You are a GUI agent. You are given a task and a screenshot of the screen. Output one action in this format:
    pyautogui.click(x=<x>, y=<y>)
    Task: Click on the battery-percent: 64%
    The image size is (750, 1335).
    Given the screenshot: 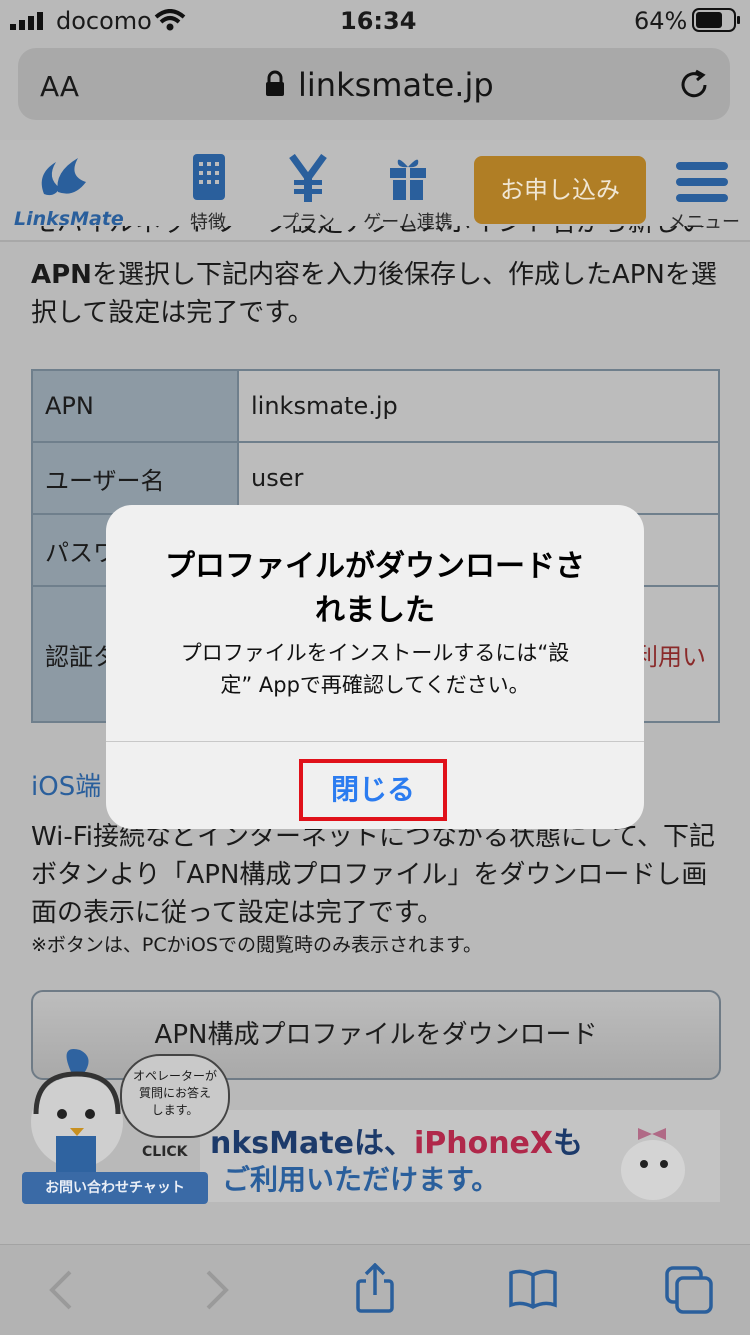 What is the action you would take?
    pyautogui.click(x=661, y=21)
    